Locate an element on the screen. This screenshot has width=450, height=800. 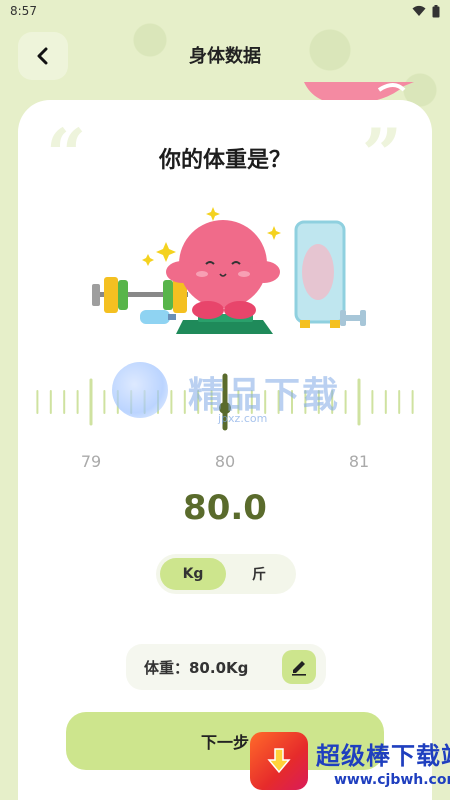
page-title: 身体数据 is located at coordinates (225, 56).